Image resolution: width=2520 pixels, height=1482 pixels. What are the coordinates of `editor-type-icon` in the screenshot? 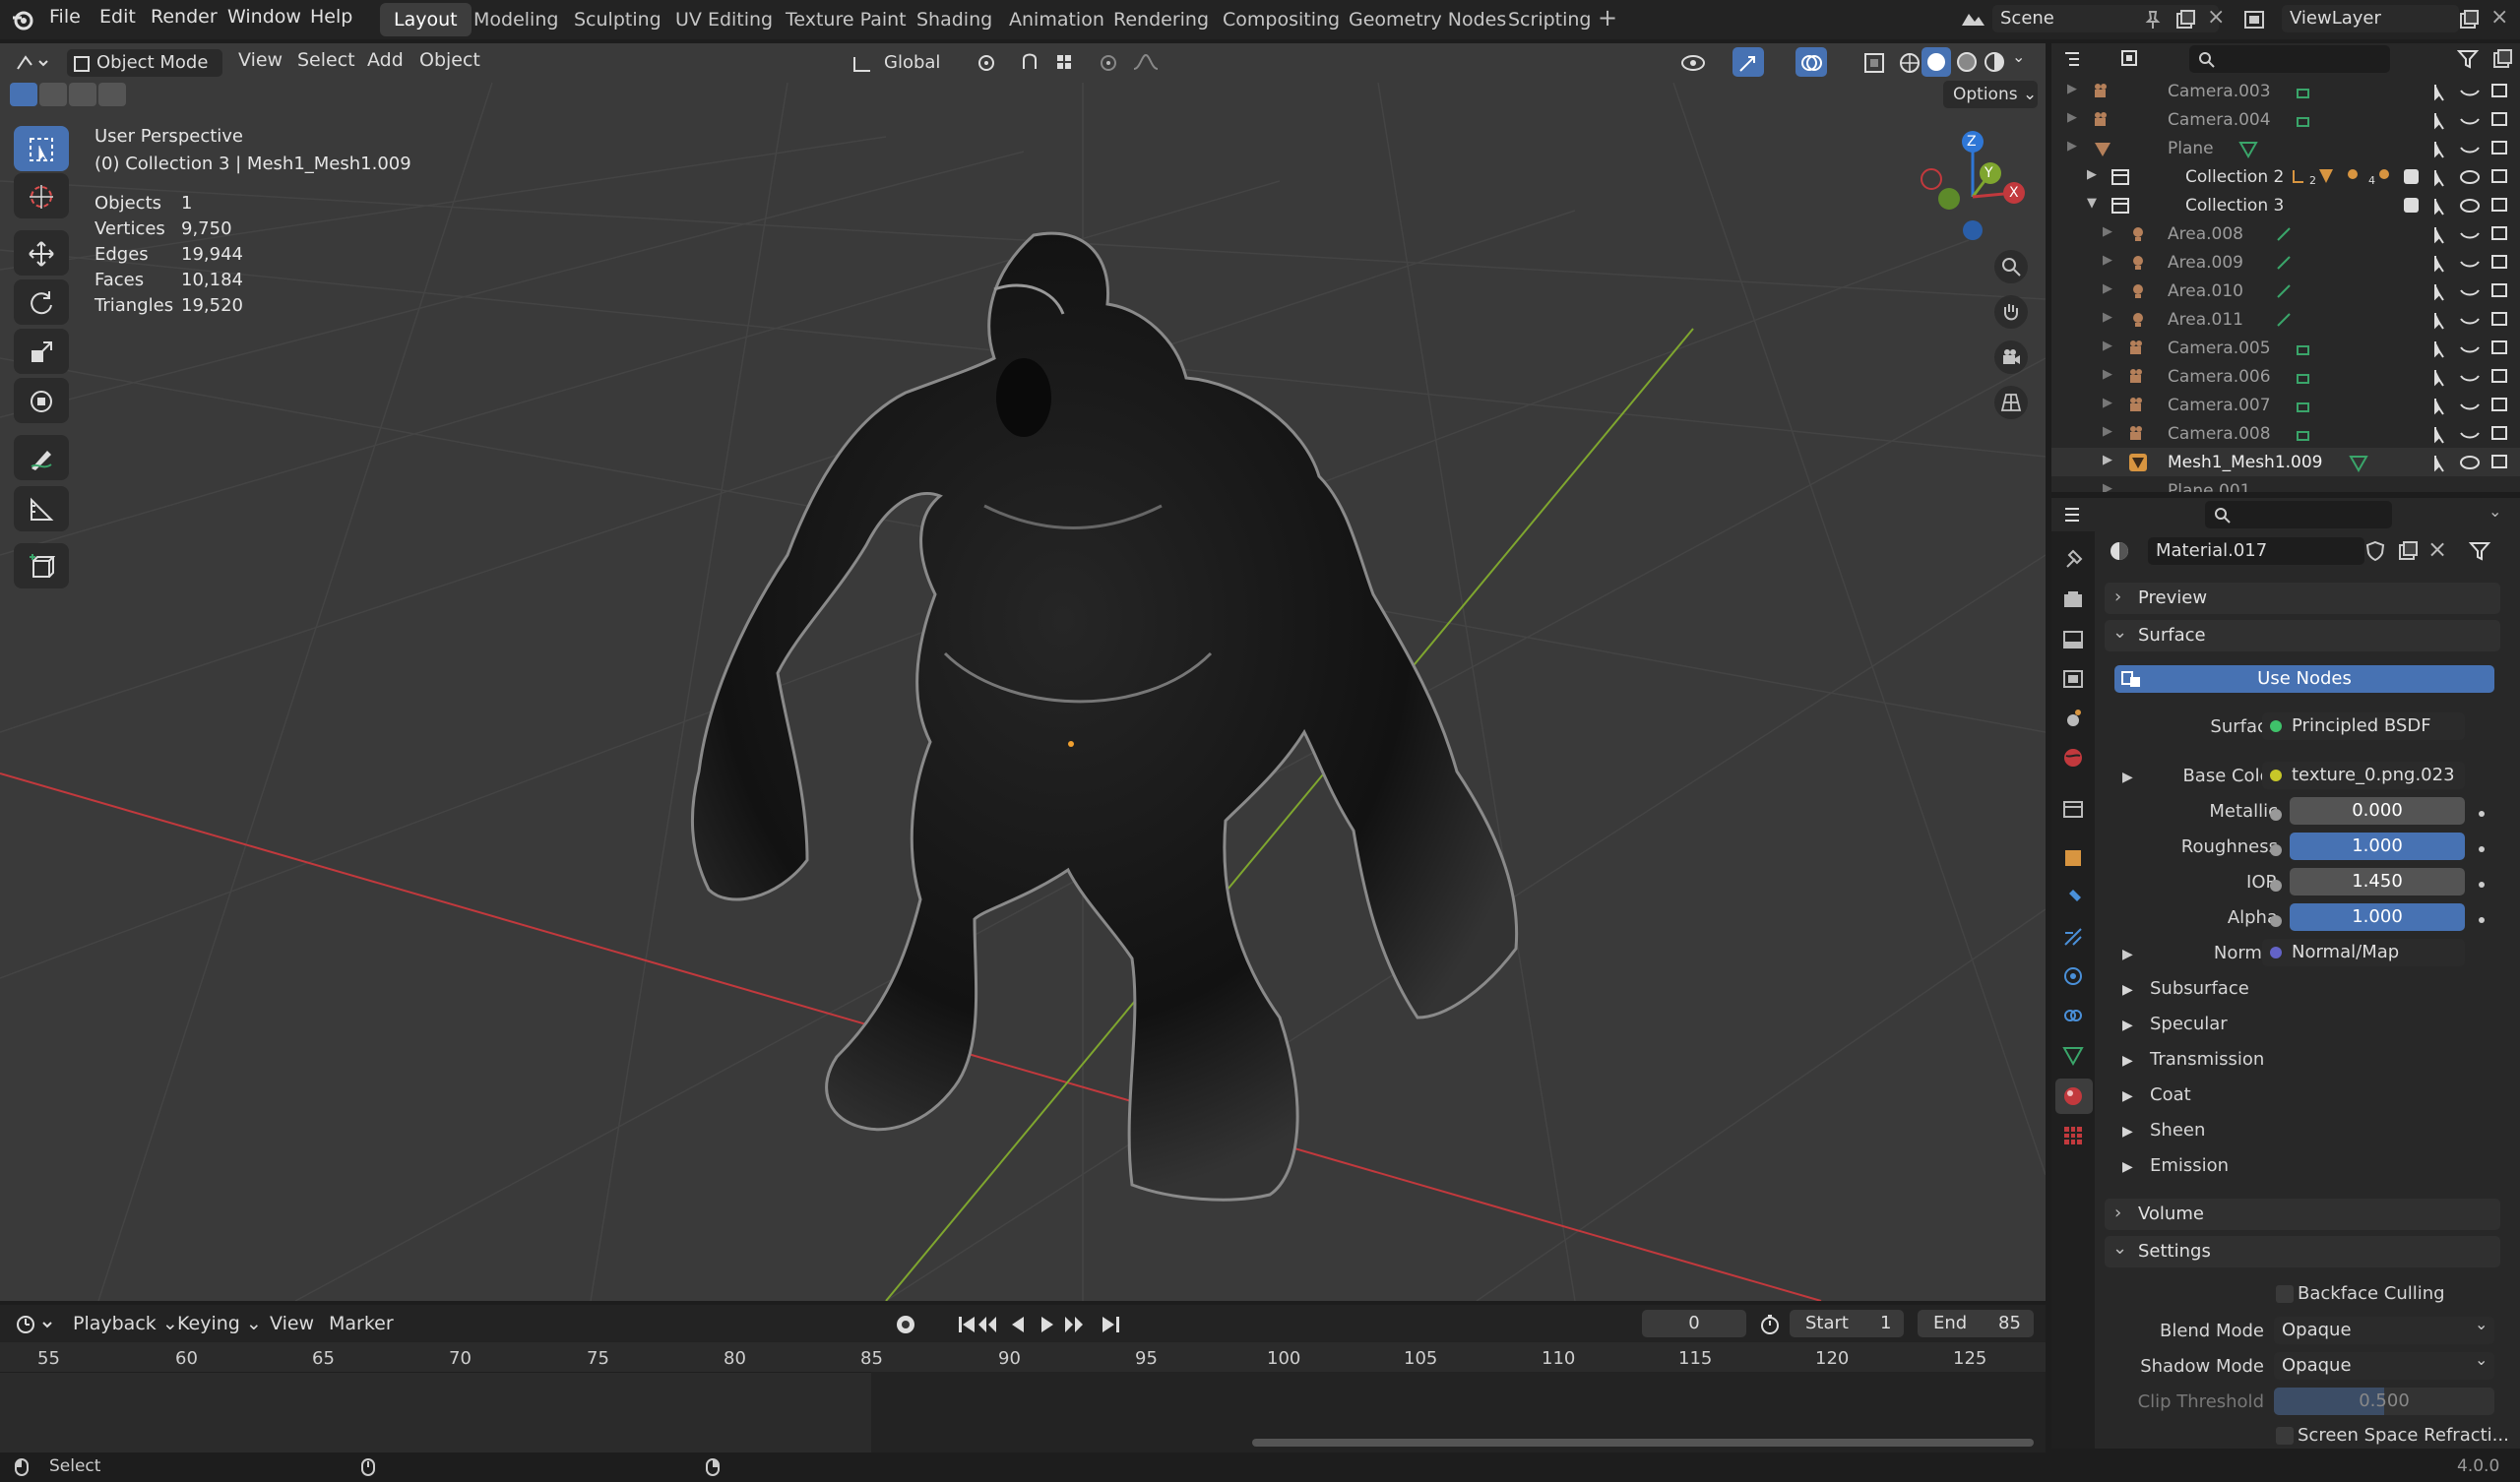 It's located at (31, 63).